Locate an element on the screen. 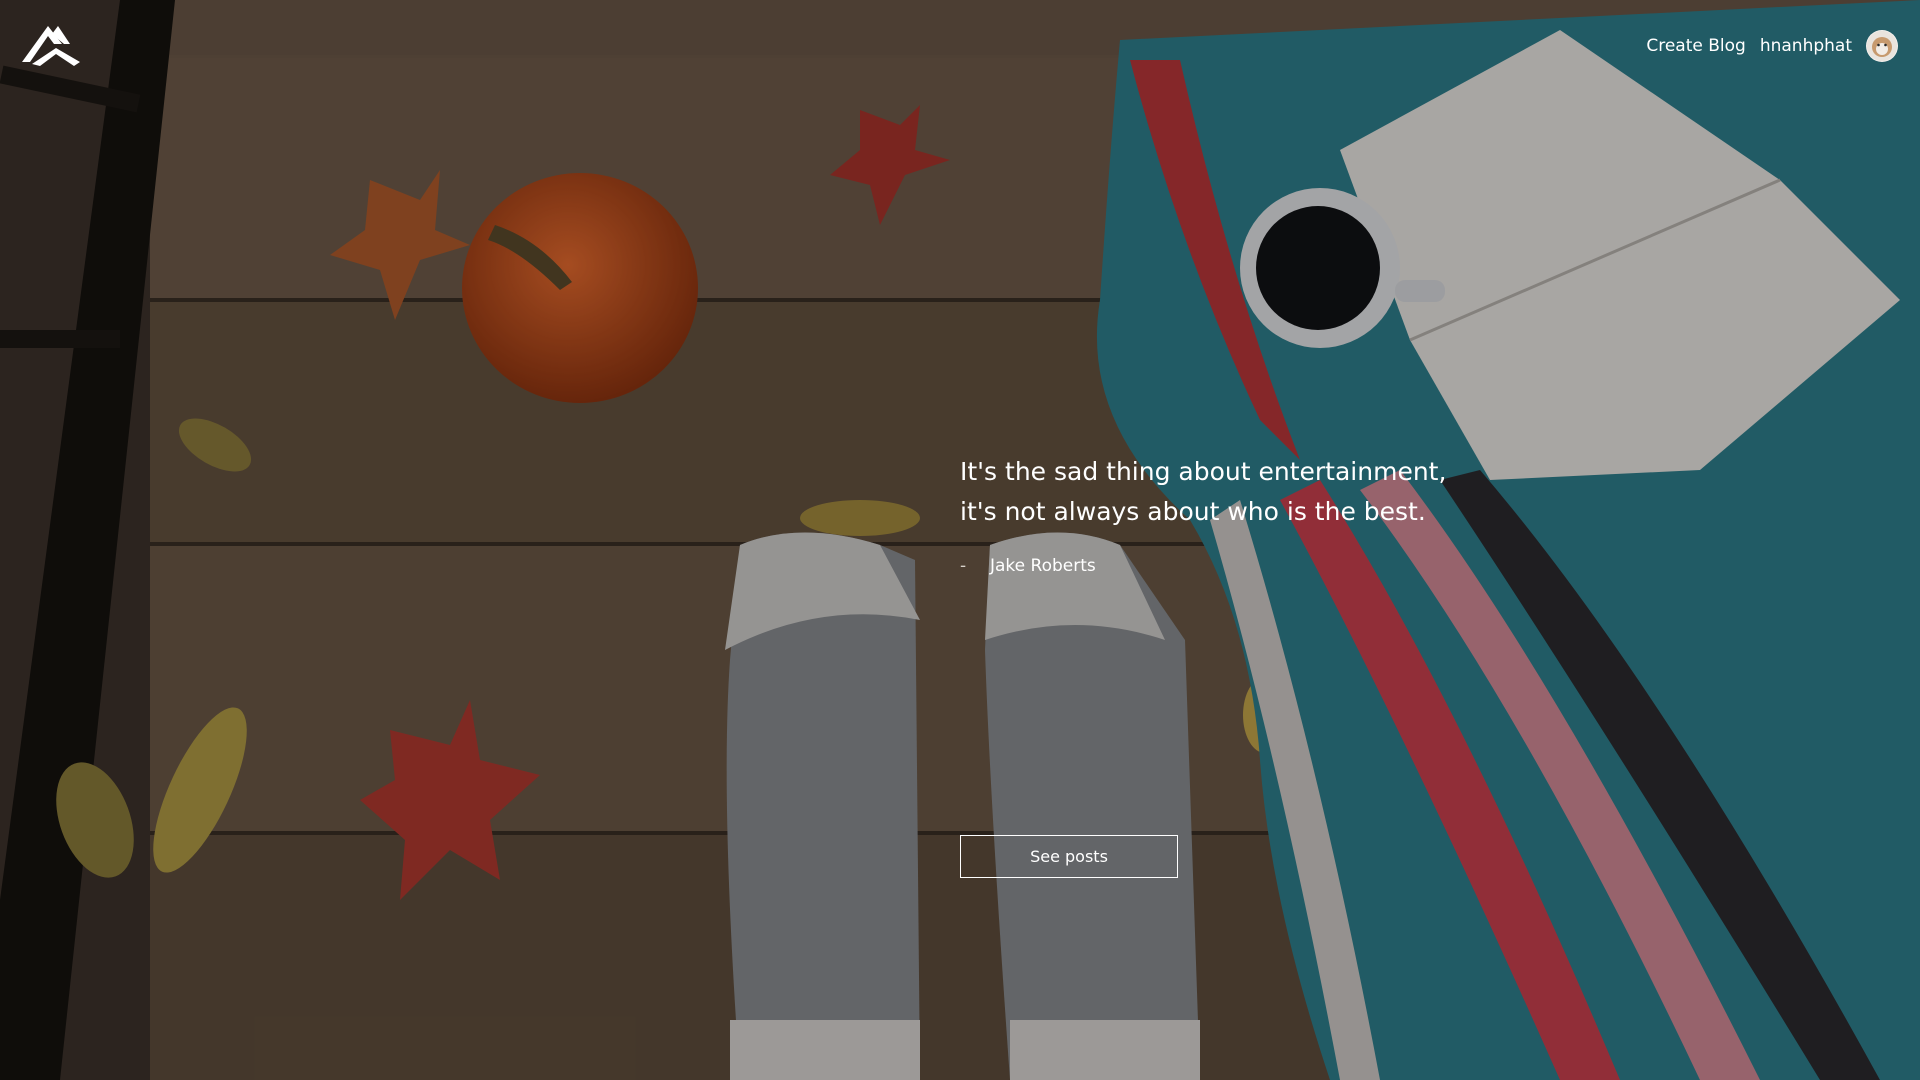  user-avatar-icon is located at coordinates (1882, 46).